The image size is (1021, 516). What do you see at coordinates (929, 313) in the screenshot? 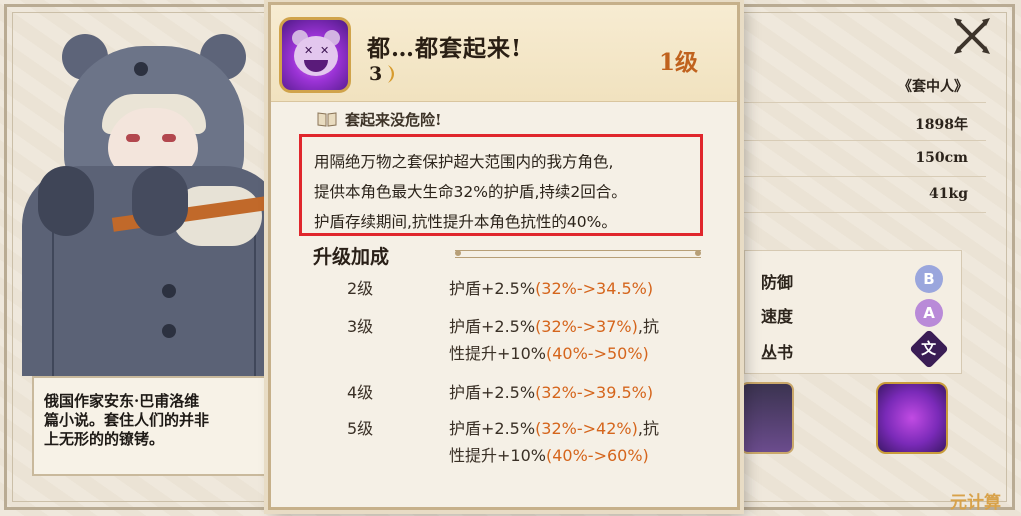
I see `grade-badge-icon: A` at bounding box center [929, 313].